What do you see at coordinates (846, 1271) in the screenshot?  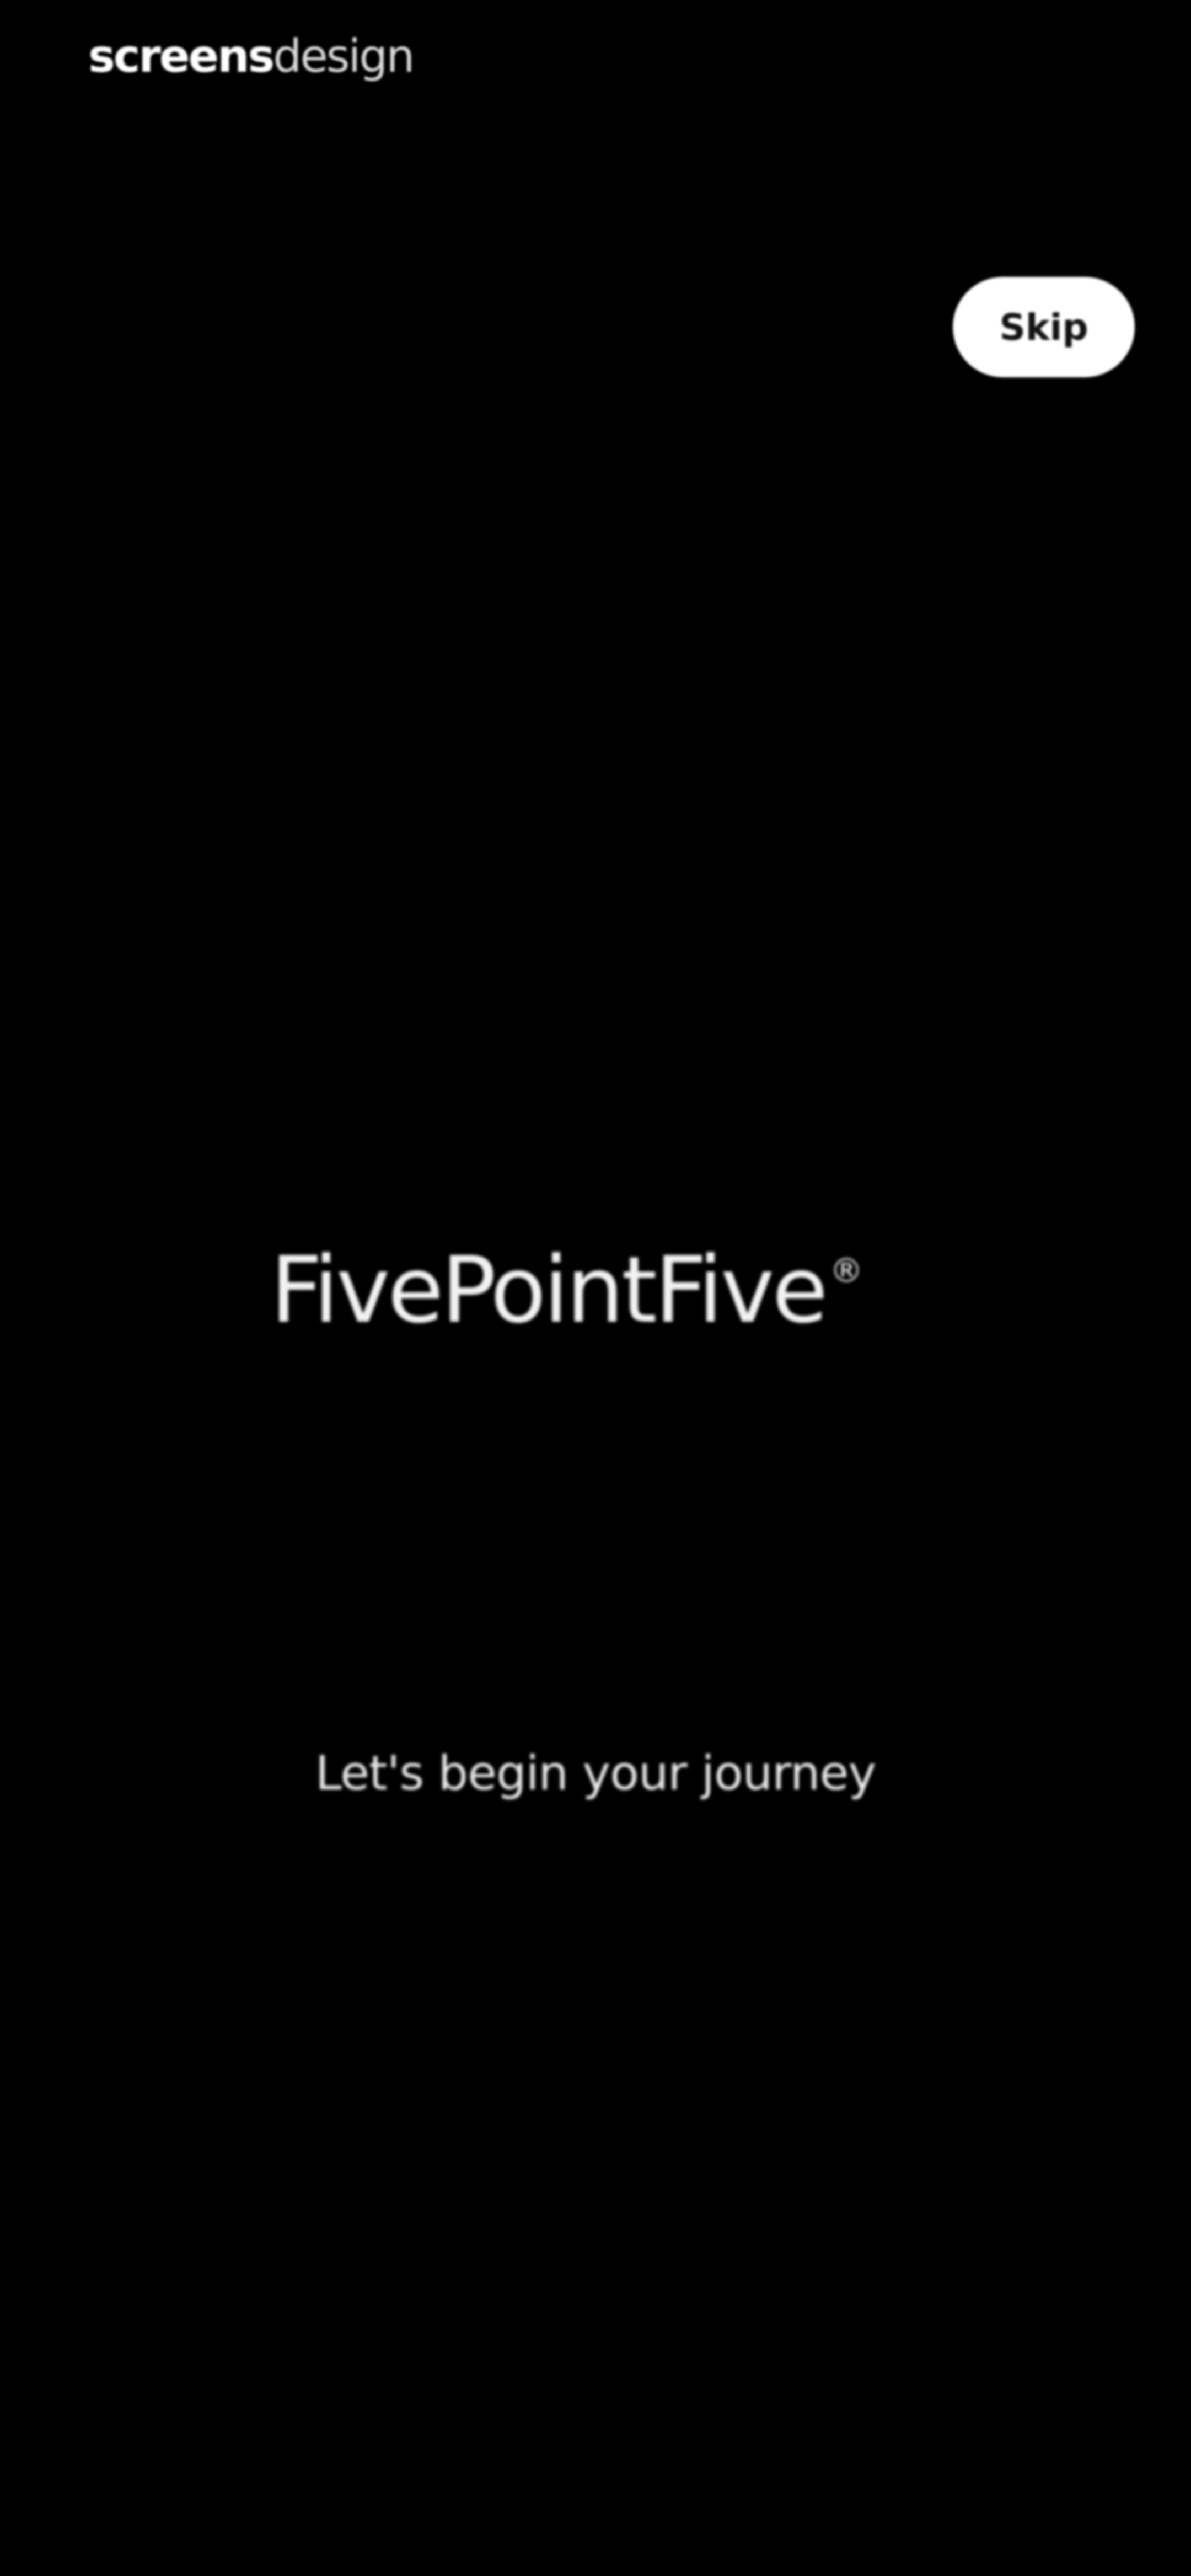 I see `registered-trademark-icon: ®` at bounding box center [846, 1271].